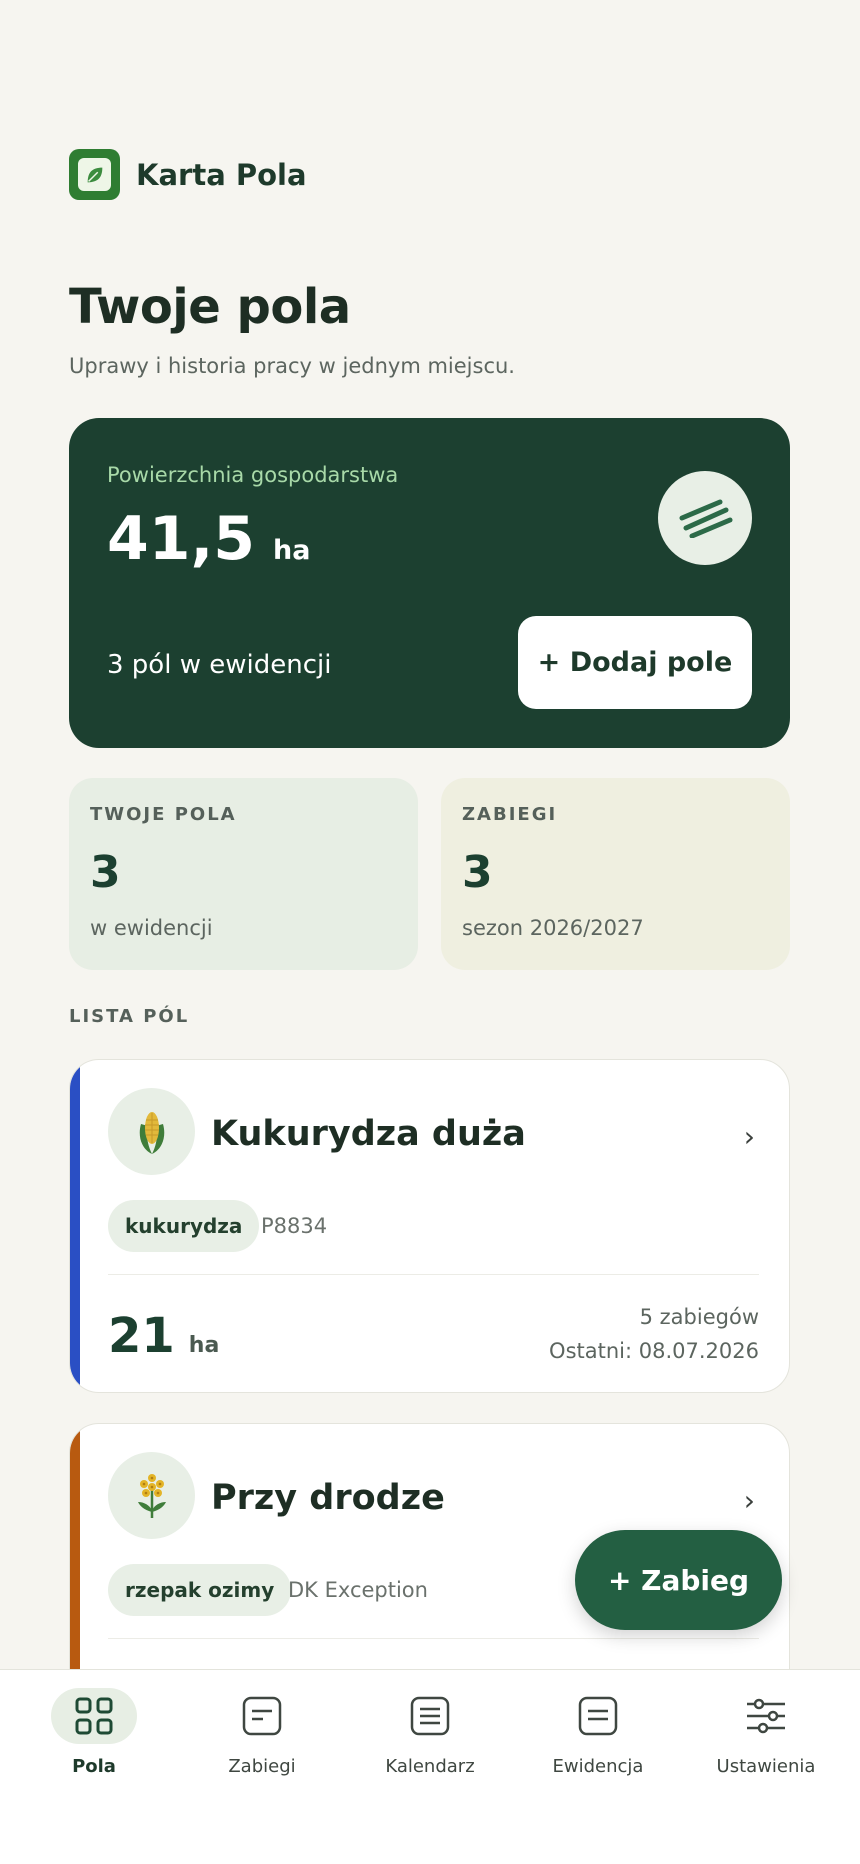 The height and width of the screenshot is (1864, 860). I want to click on field-variety: DK Exception, so click(358, 1590).